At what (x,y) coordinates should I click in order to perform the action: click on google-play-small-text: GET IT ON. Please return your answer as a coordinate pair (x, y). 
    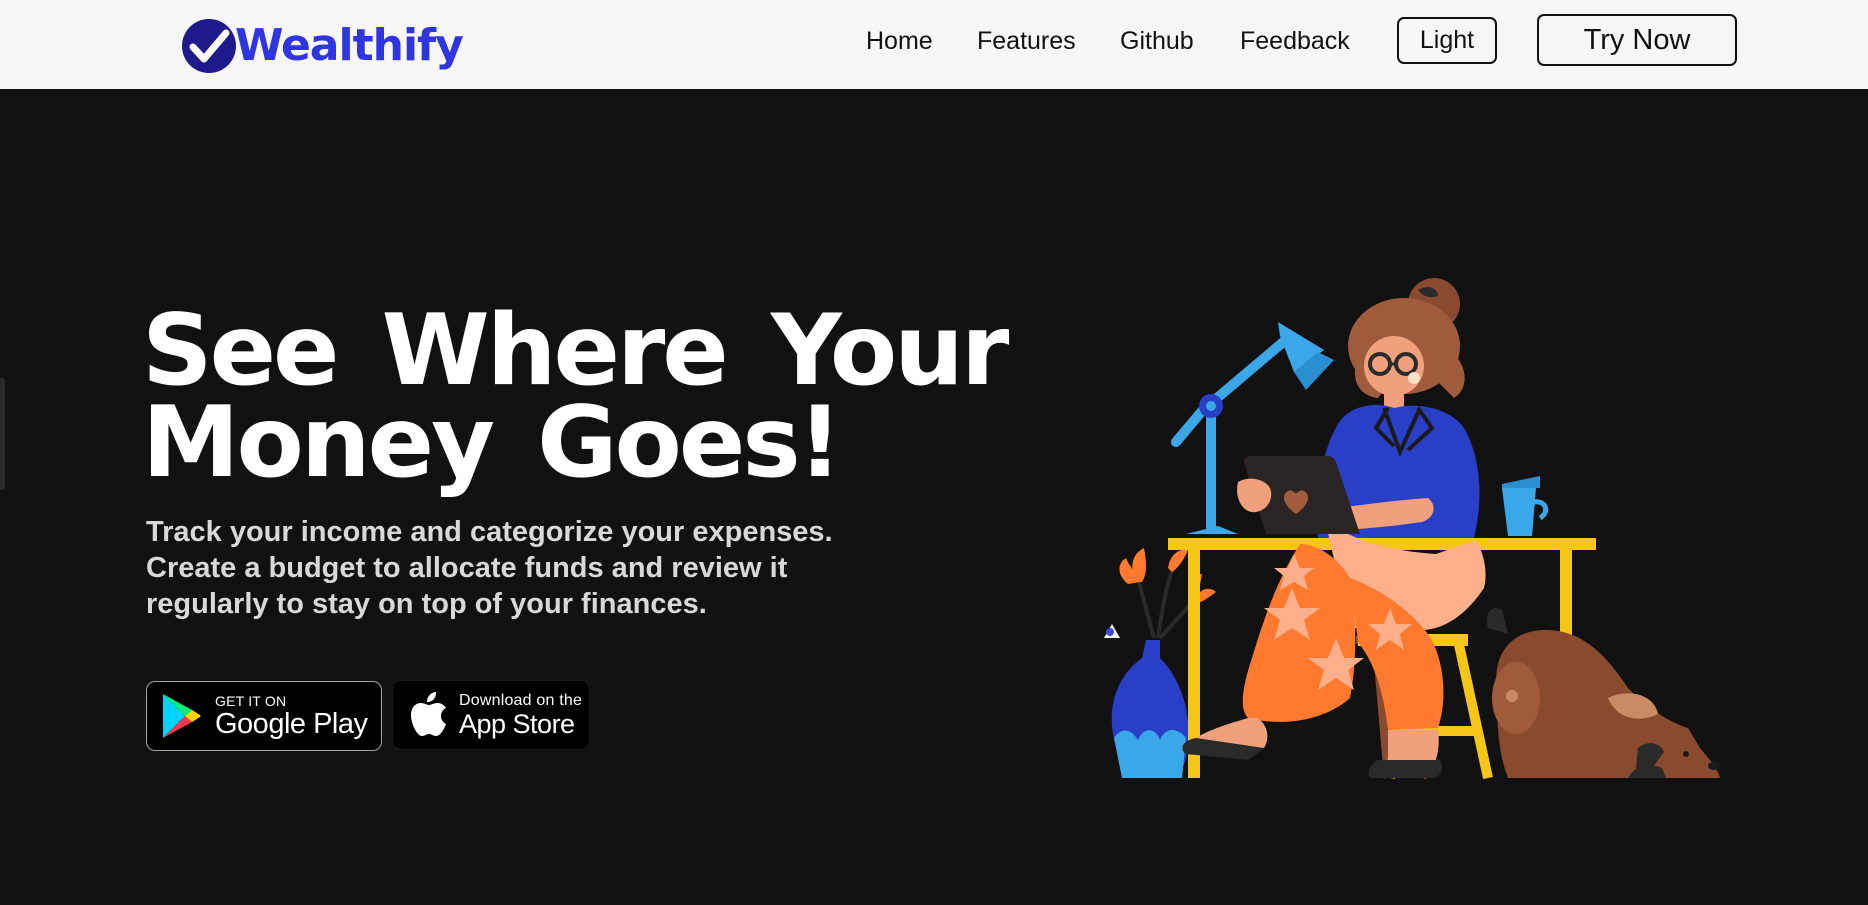
    Looking at the image, I should click on (251, 700).